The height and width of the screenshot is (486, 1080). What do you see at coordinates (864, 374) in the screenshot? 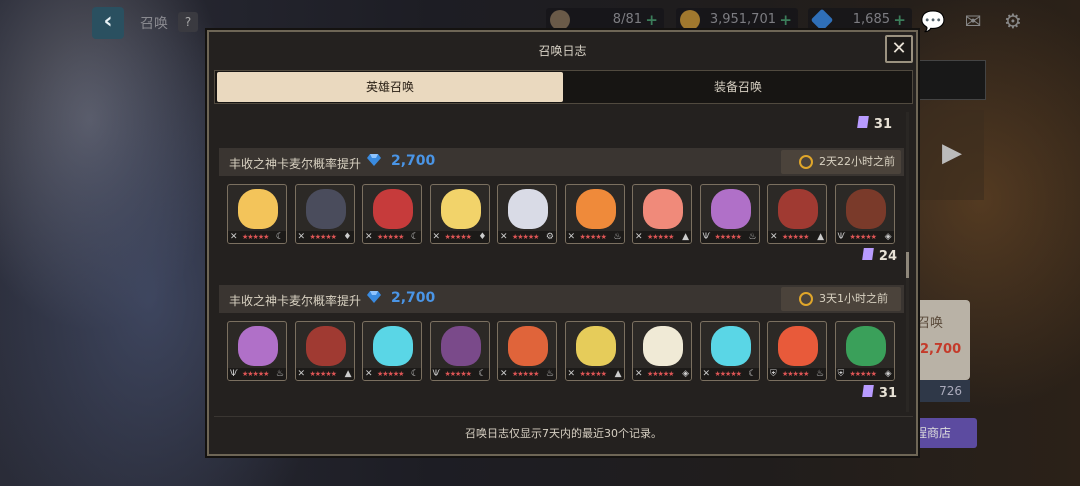
I see `hero-info-strip: ⛨ ★★★★★ ◈` at bounding box center [864, 374].